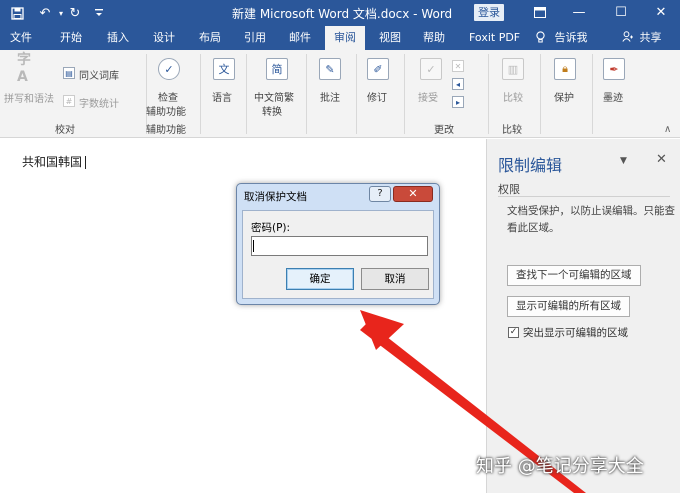  Describe the element at coordinates (458, 84) in the screenshot. I see `previous-change-icon: ◂` at that location.